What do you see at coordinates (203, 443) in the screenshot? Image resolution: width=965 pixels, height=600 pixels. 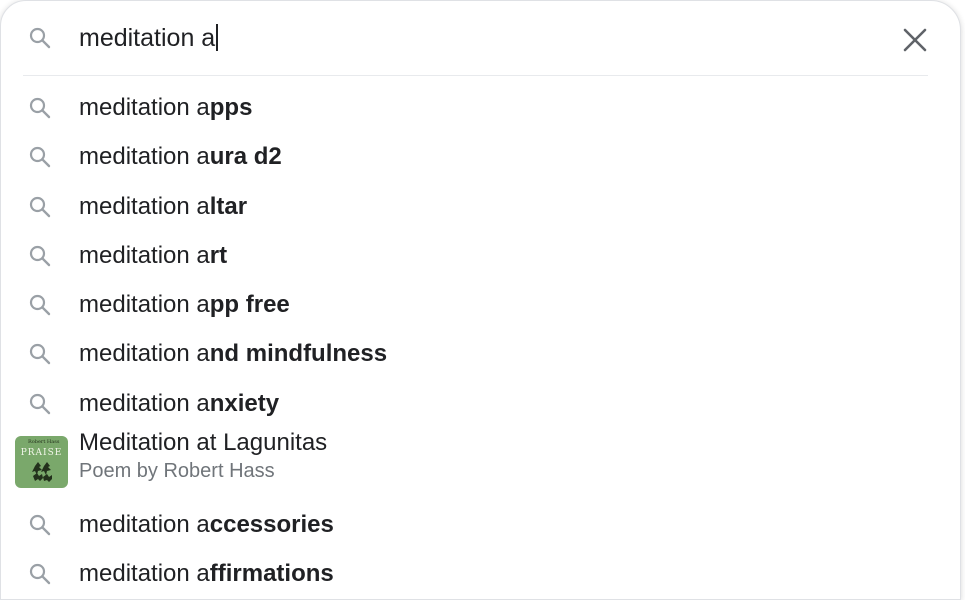 I see `entity-title: Meditation at Lagunitas` at bounding box center [203, 443].